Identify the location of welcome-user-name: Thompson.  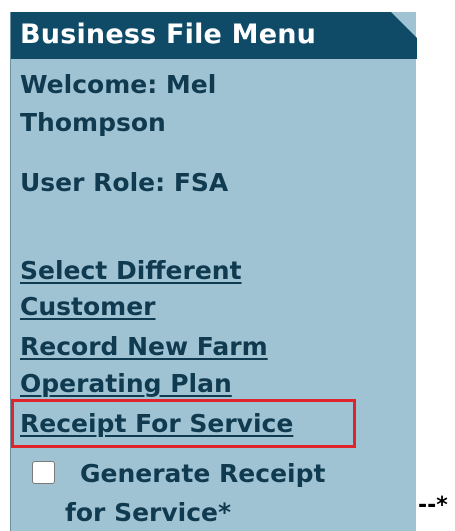
(93, 122).